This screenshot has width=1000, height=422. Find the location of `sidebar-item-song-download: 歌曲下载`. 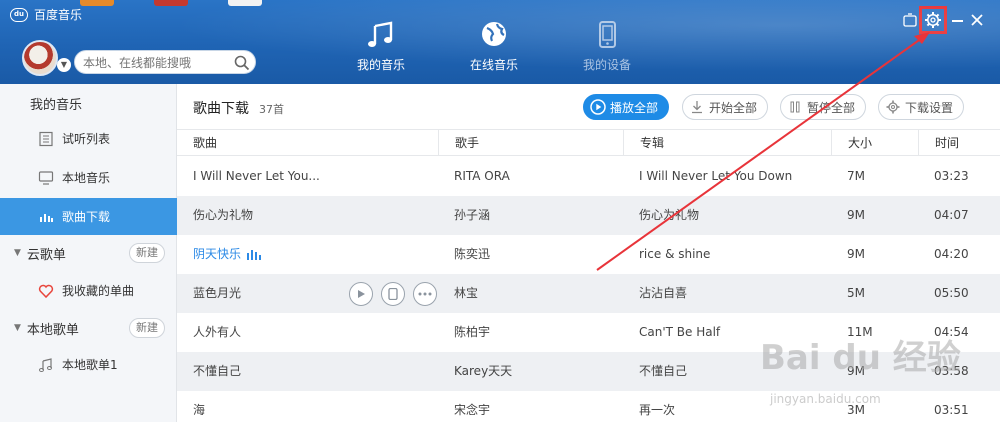

sidebar-item-song-download: 歌曲下载 is located at coordinates (88, 216).